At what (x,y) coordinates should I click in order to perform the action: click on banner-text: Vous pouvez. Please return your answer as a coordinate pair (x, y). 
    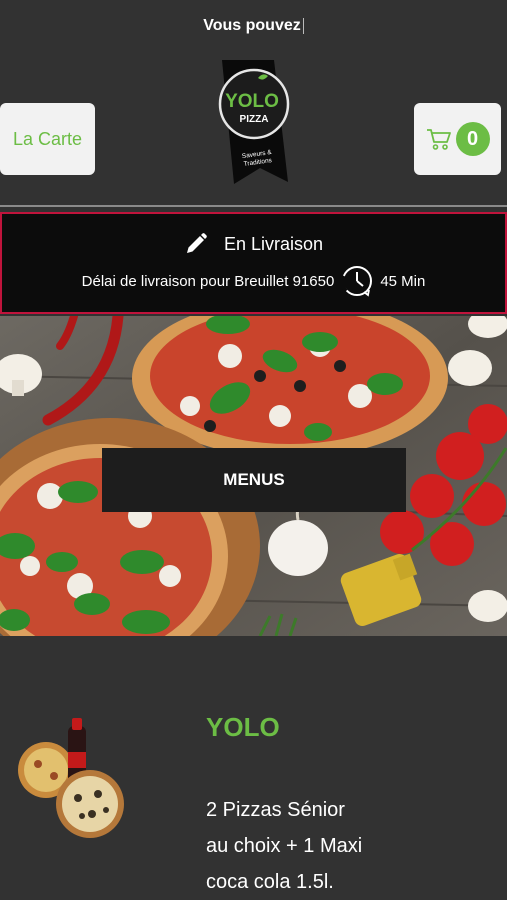
    Looking at the image, I should click on (252, 25).